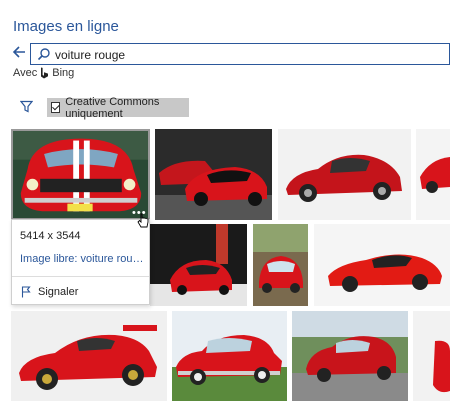 This screenshot has width=450, height=401. Describe the element at coordinates (143, 220) in the screenshot. I see `cursor-icon` at that location.